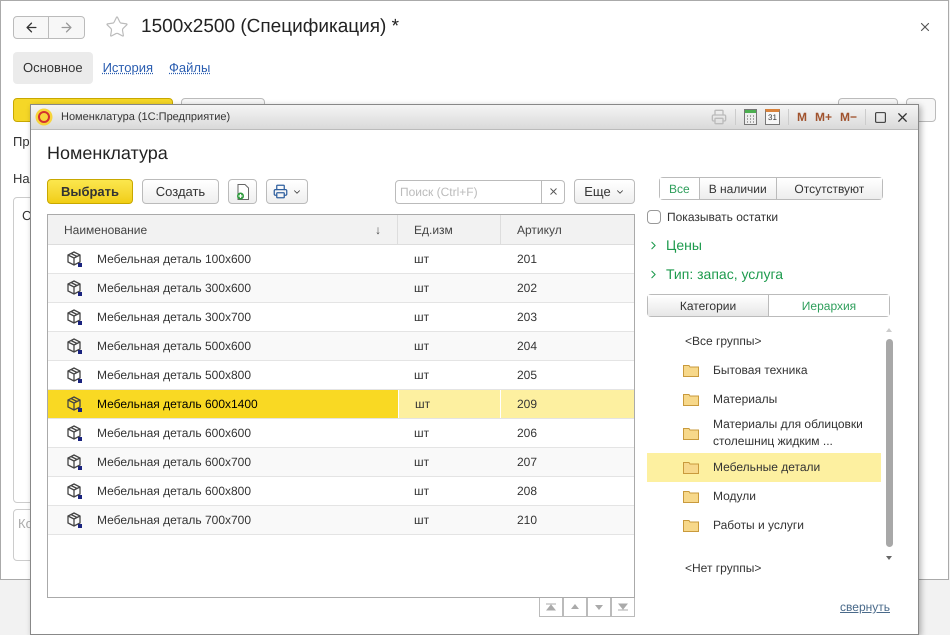 Image resolution: width=950 pixels, height=635 pixels. I want to click on group-label: <Все группы>, so click(723, 341).